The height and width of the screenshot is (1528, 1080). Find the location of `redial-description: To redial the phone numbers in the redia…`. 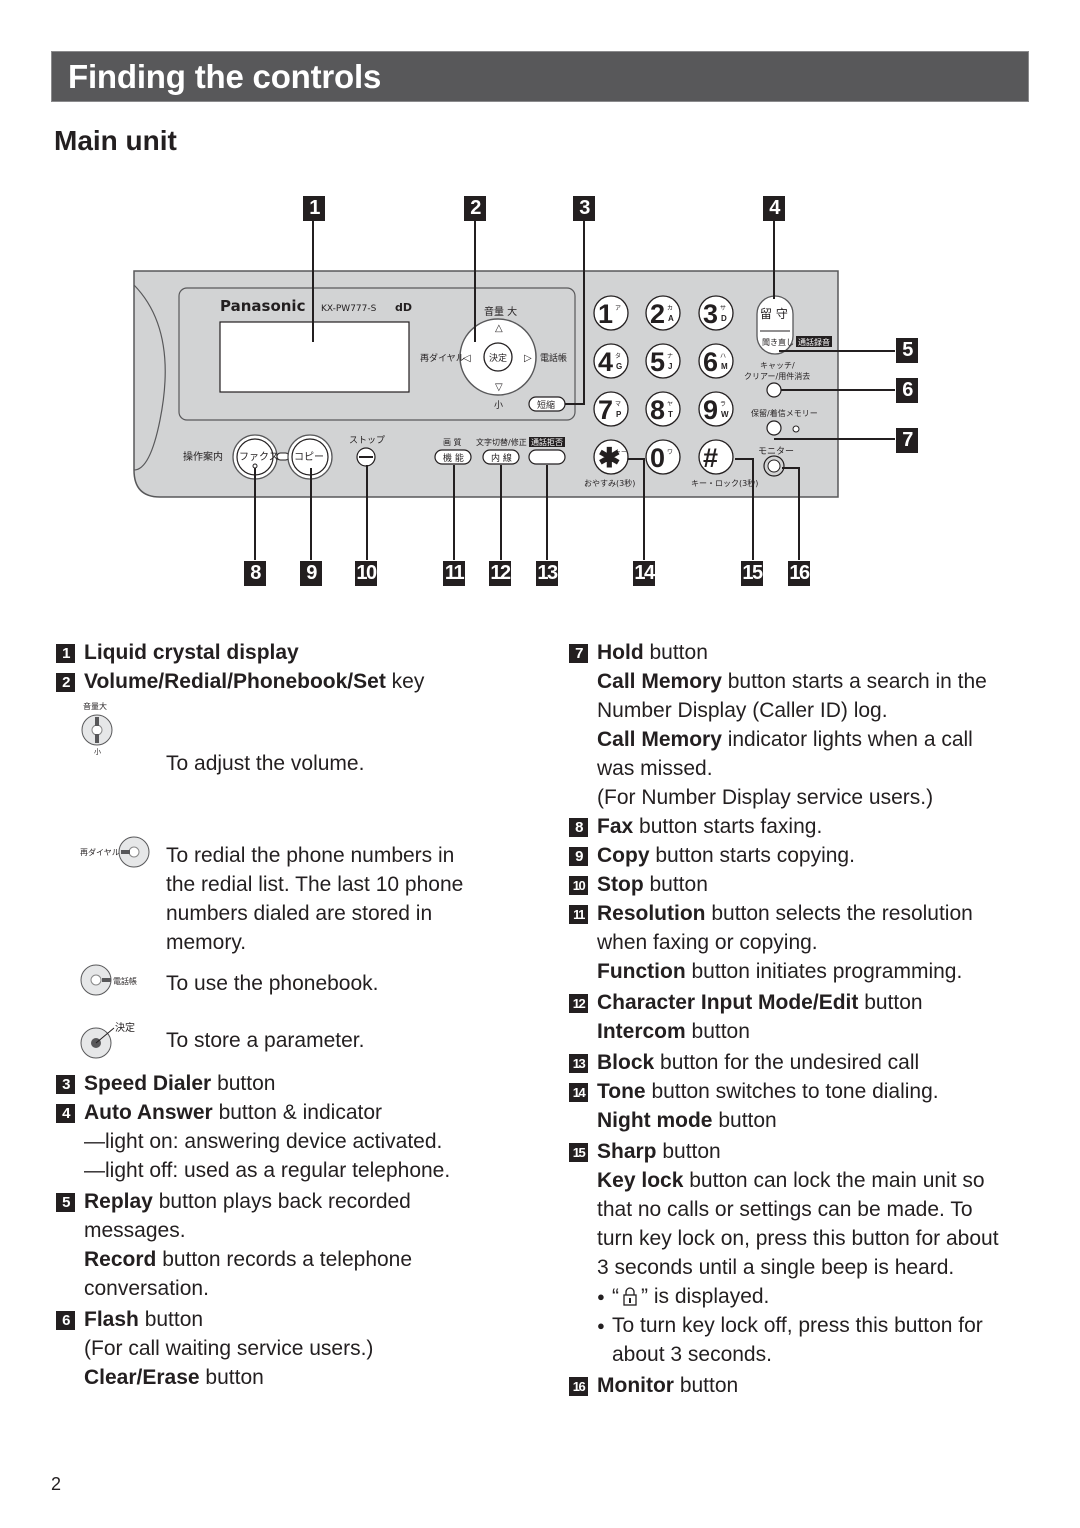

redial-description: To redial the phone numbers in the redia… is located at coordinates (315, 899).